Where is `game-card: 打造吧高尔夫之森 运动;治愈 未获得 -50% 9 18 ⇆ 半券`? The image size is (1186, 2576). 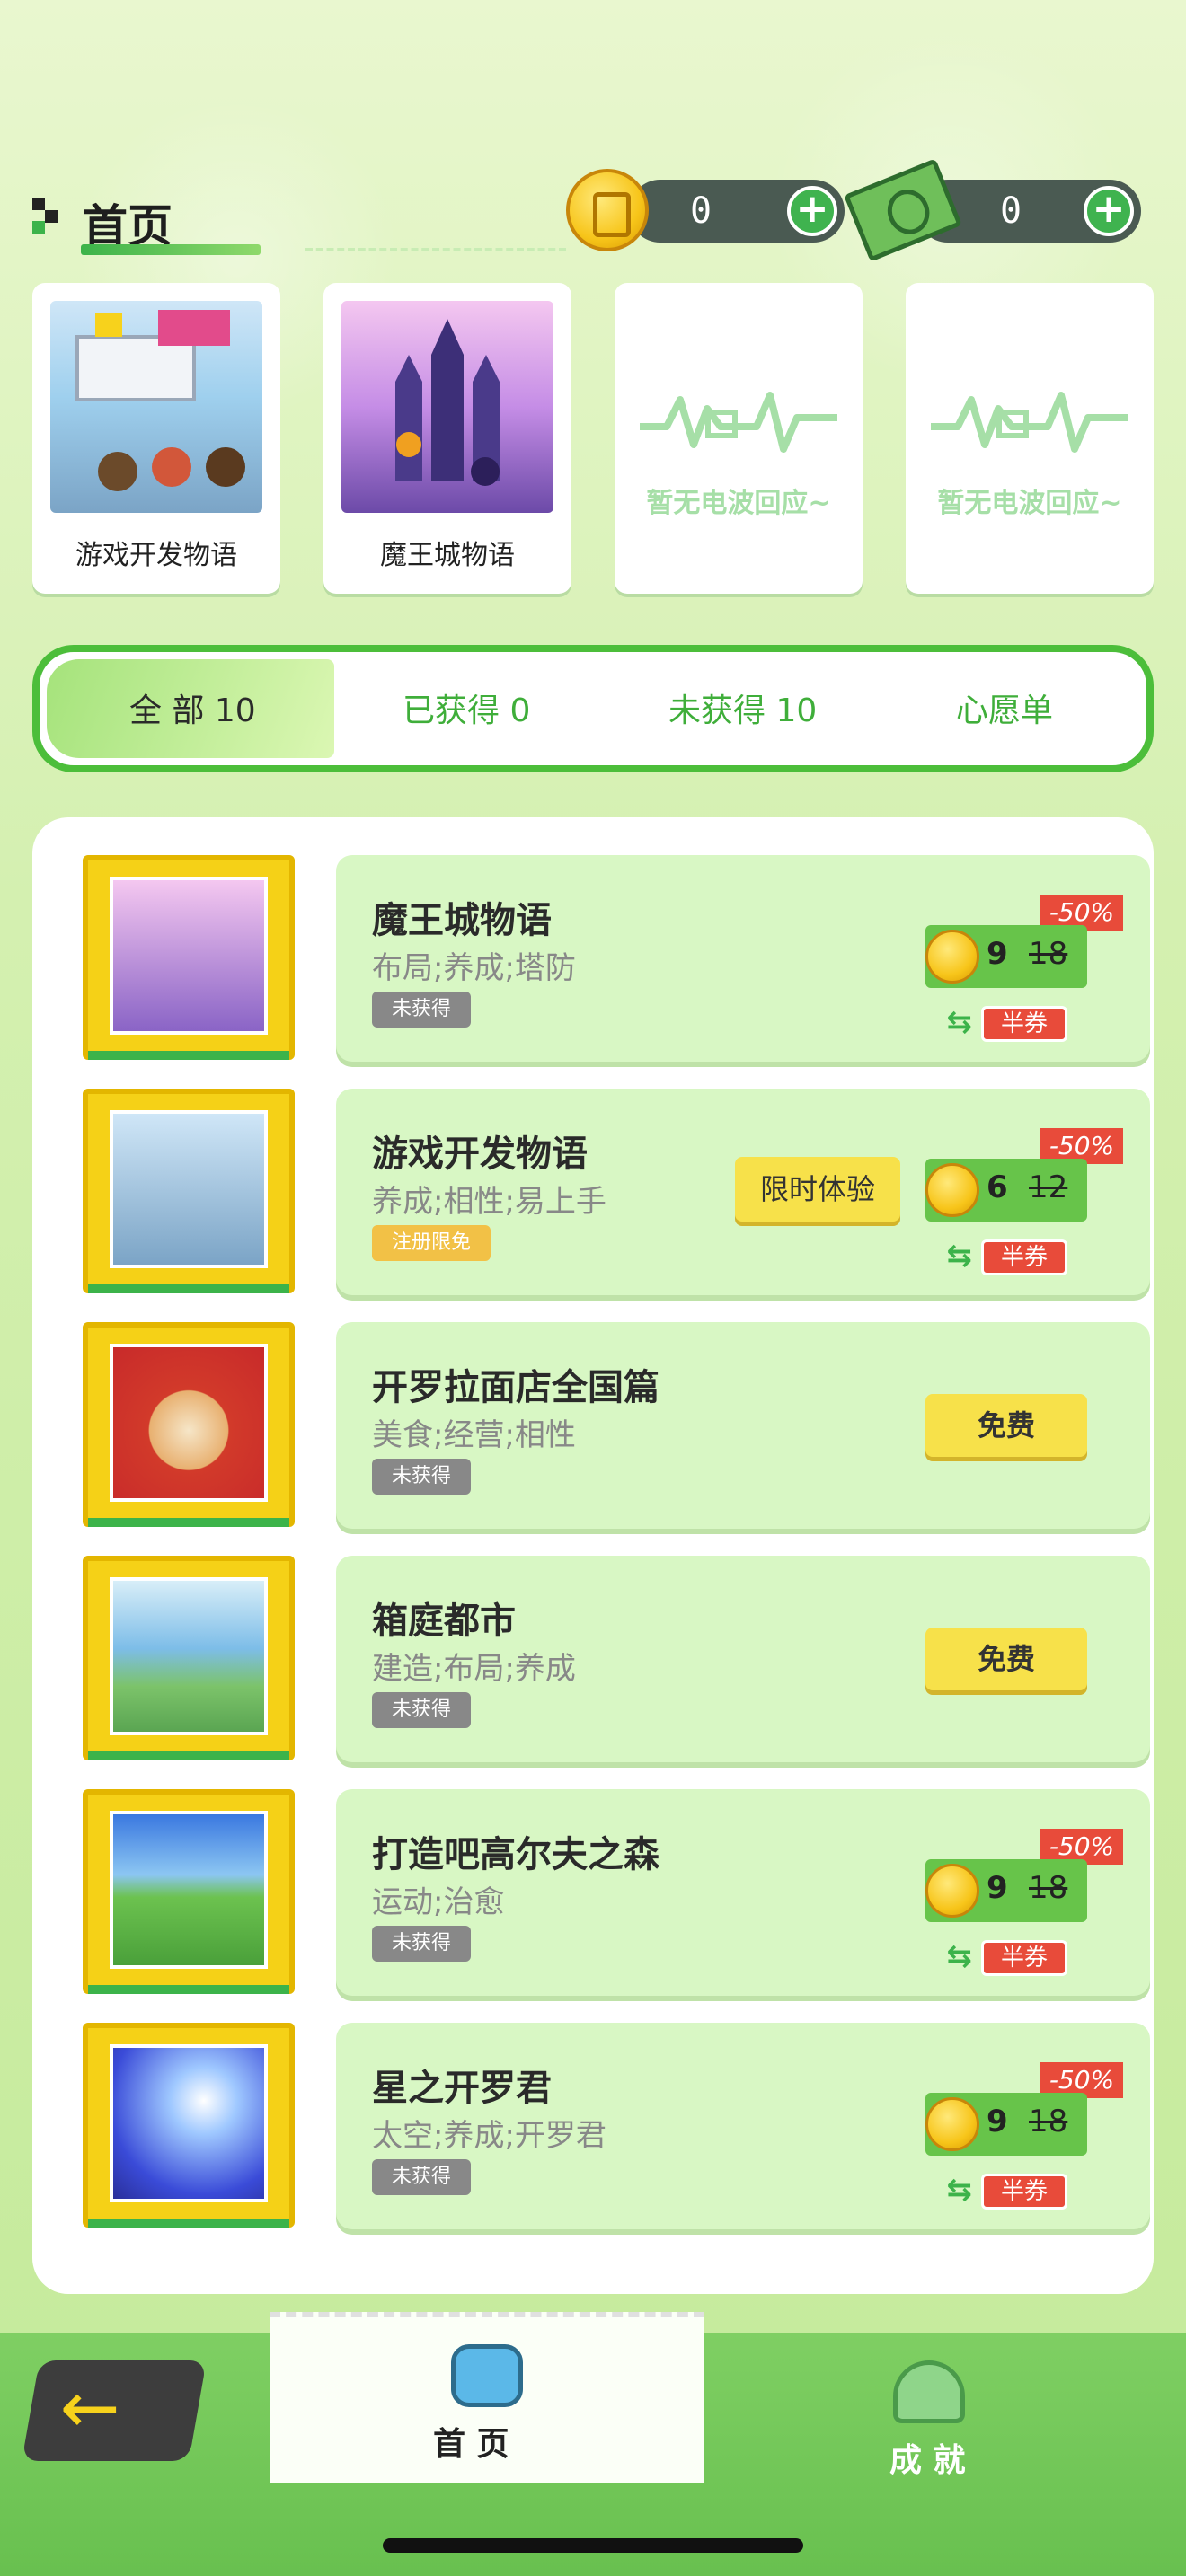 game-card: 打造吧高尔夫之森 运动;治愈 未获得 -50% 9 18 ⇆ 半券 is located at coordinates (743, 1893).